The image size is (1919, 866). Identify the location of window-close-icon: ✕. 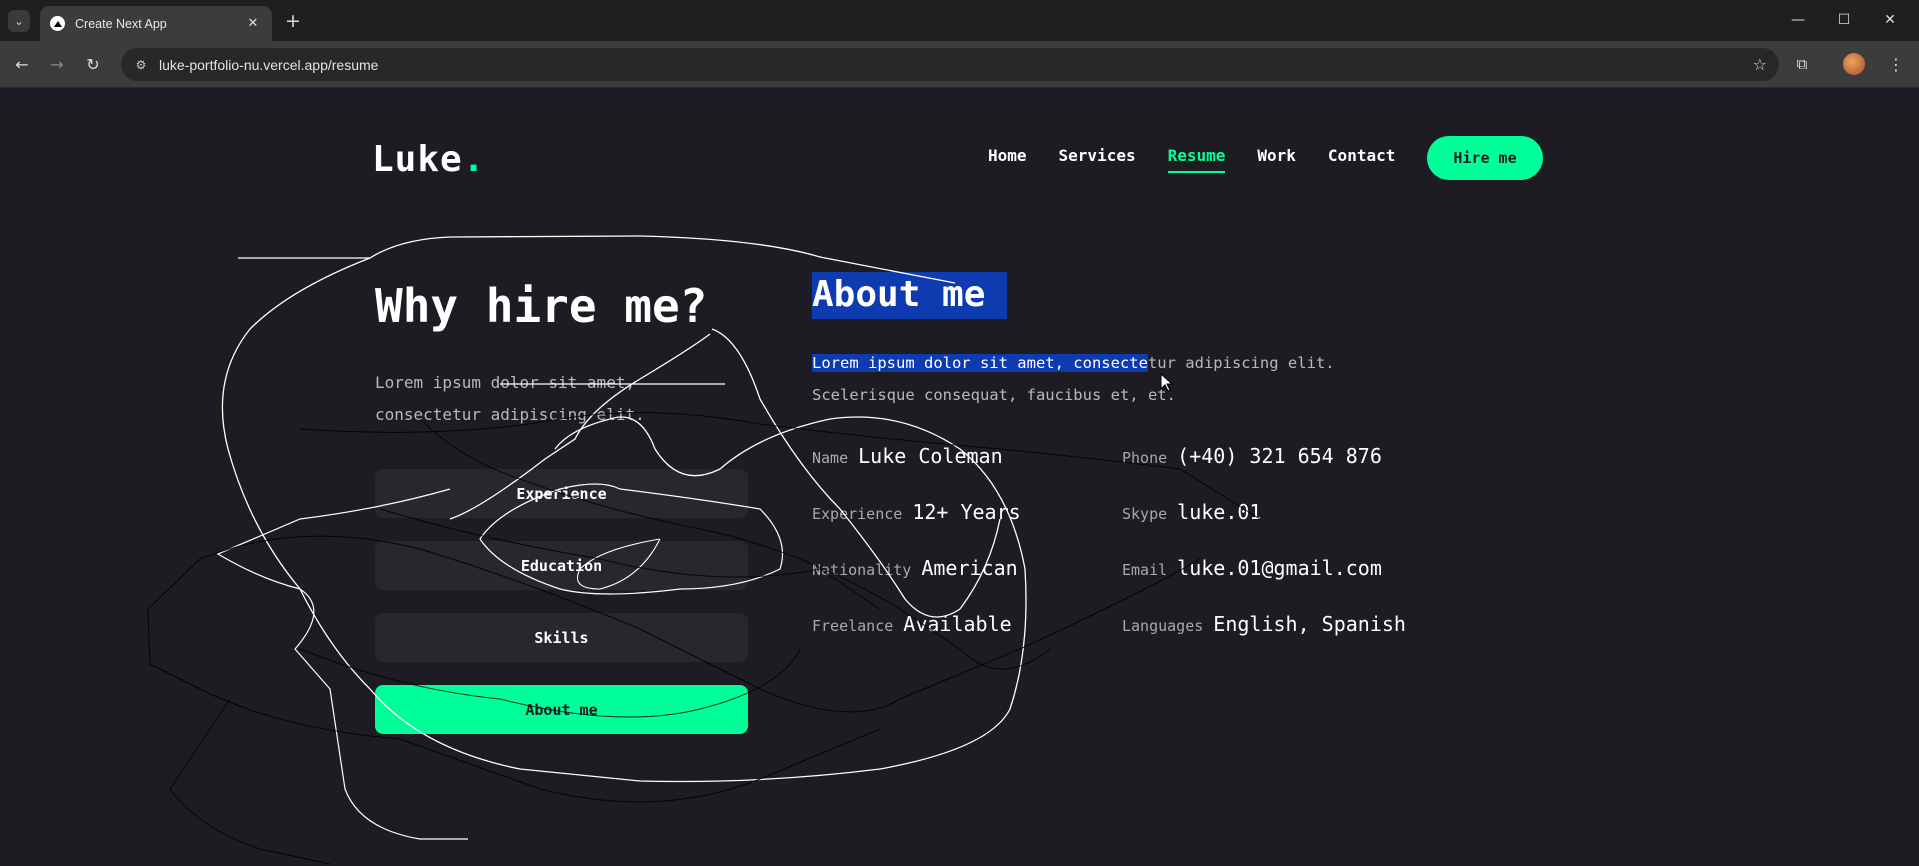
(1890, 20).